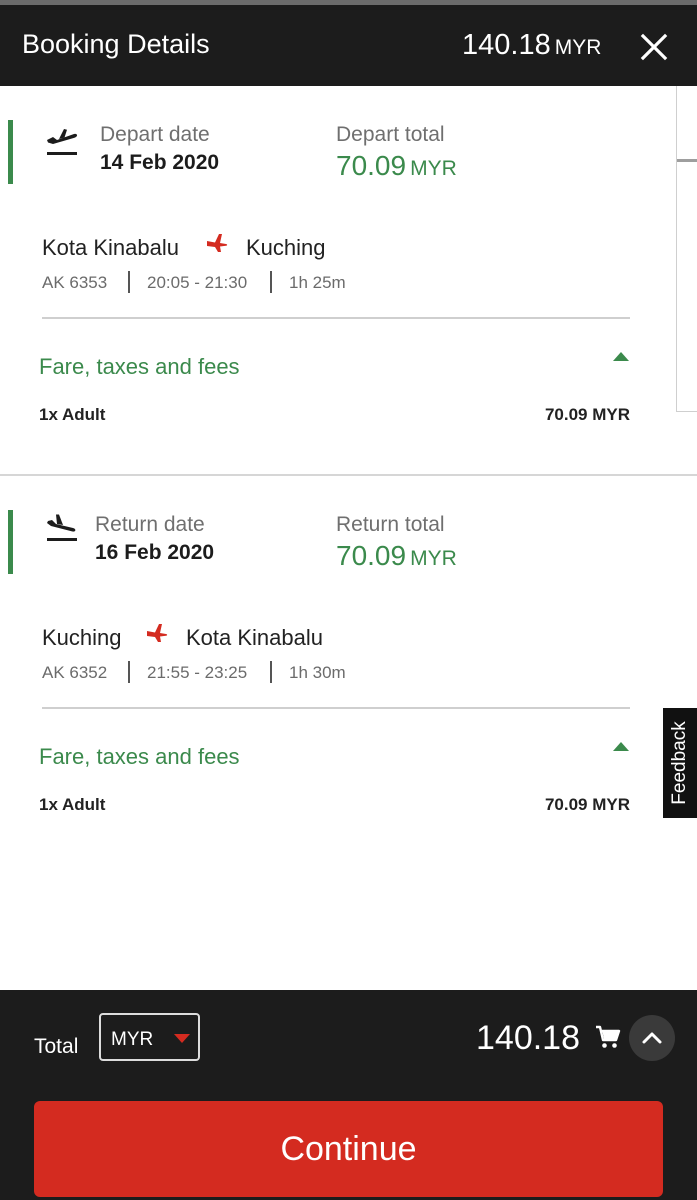 Image resolution: width=697 pixels, height=1200 pixels. Describe the element at coordinates (371, 165) in the screenshot. I see `depart-total-amount: 70.09` at that location.